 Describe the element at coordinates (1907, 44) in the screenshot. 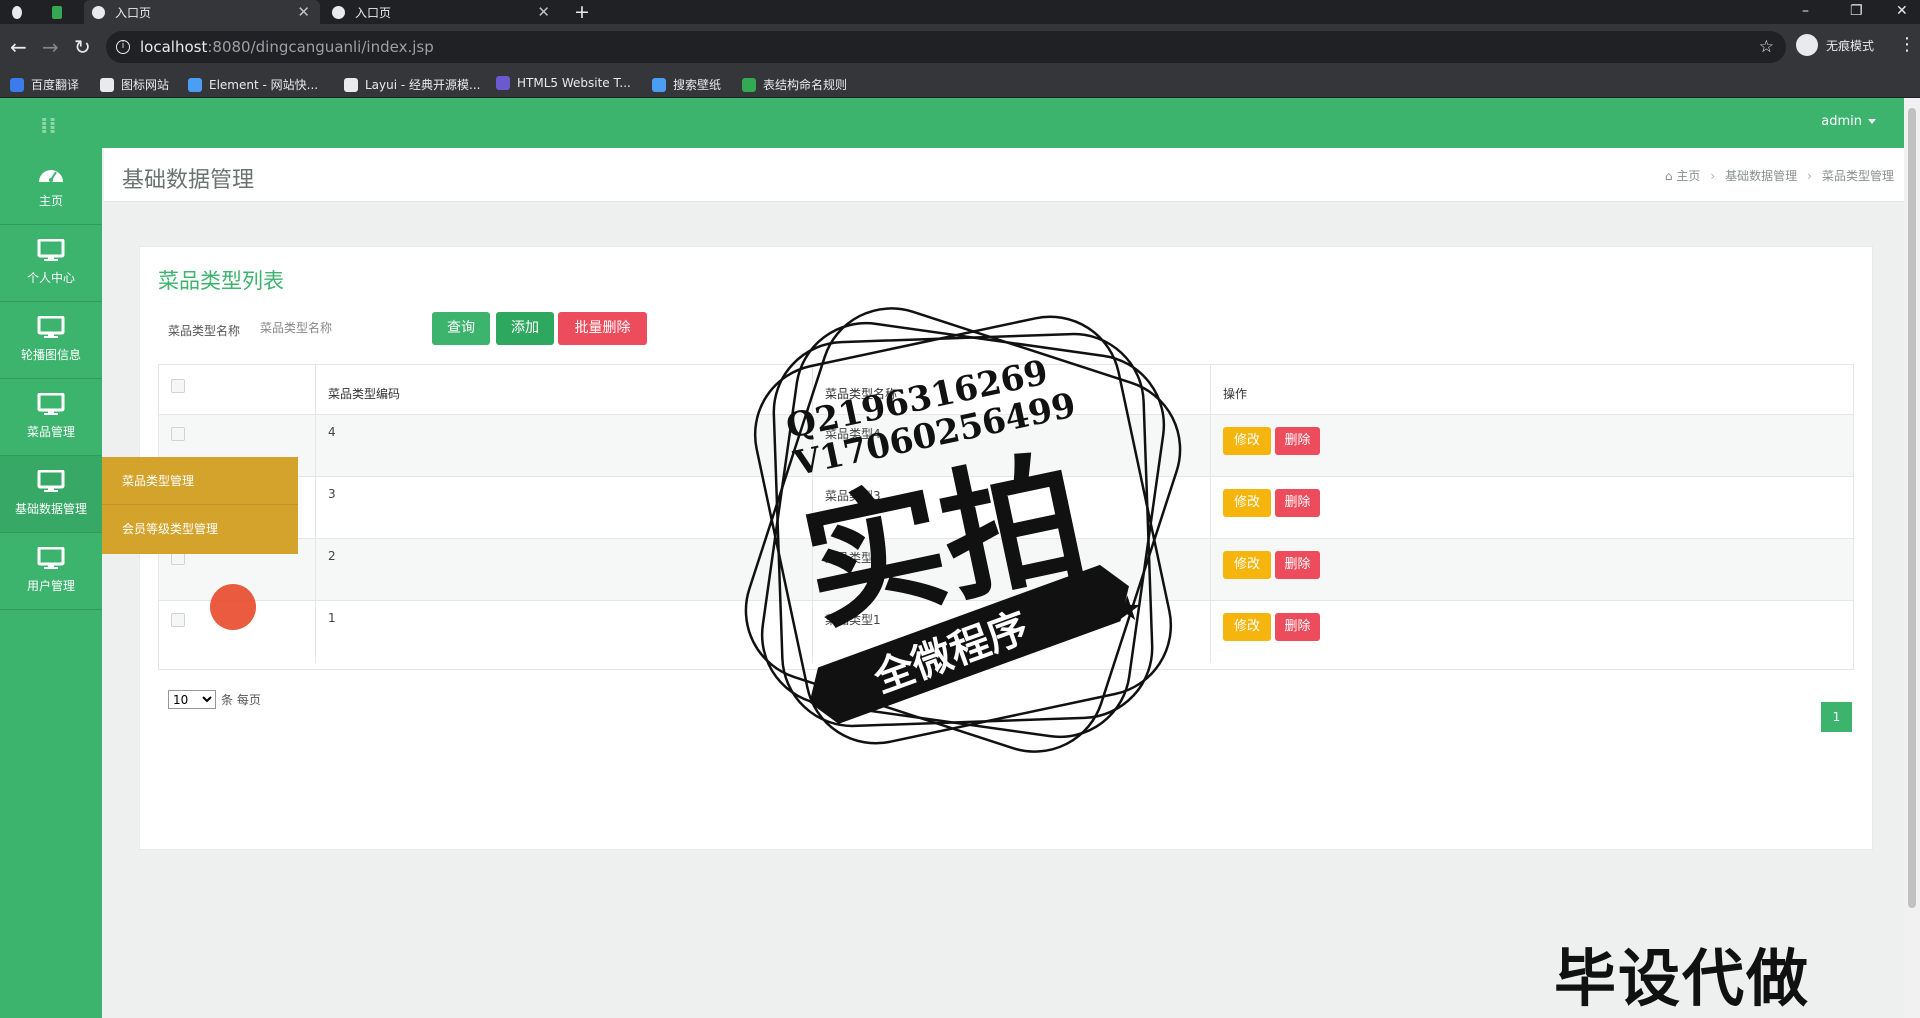

I see `browser-menu-icon: ⋮` at that location.